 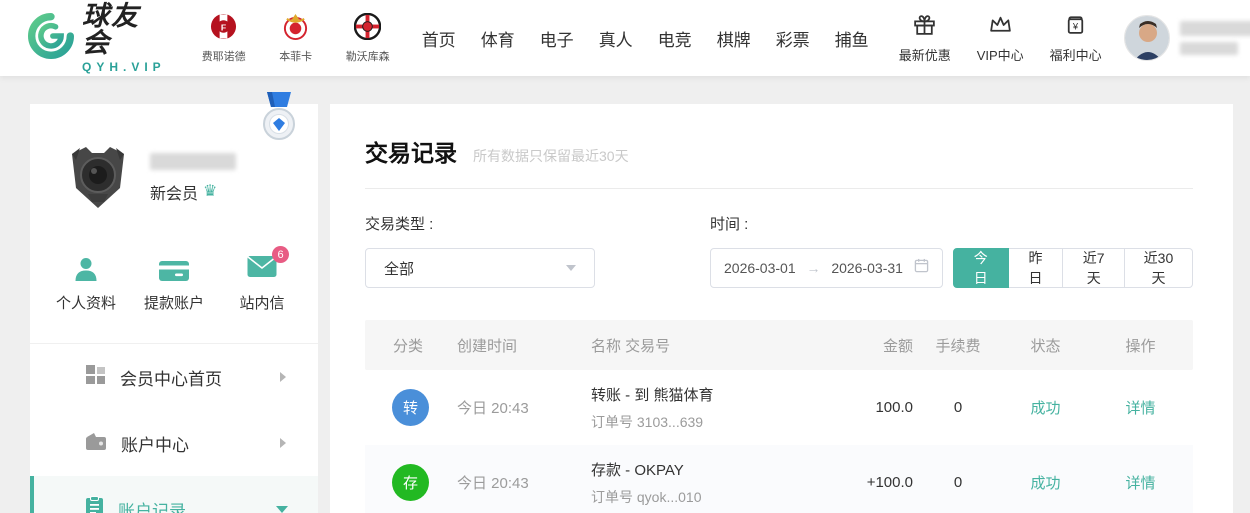 I want to click on sidebar-item-label: 账户中心, so click(x=155, y=445).